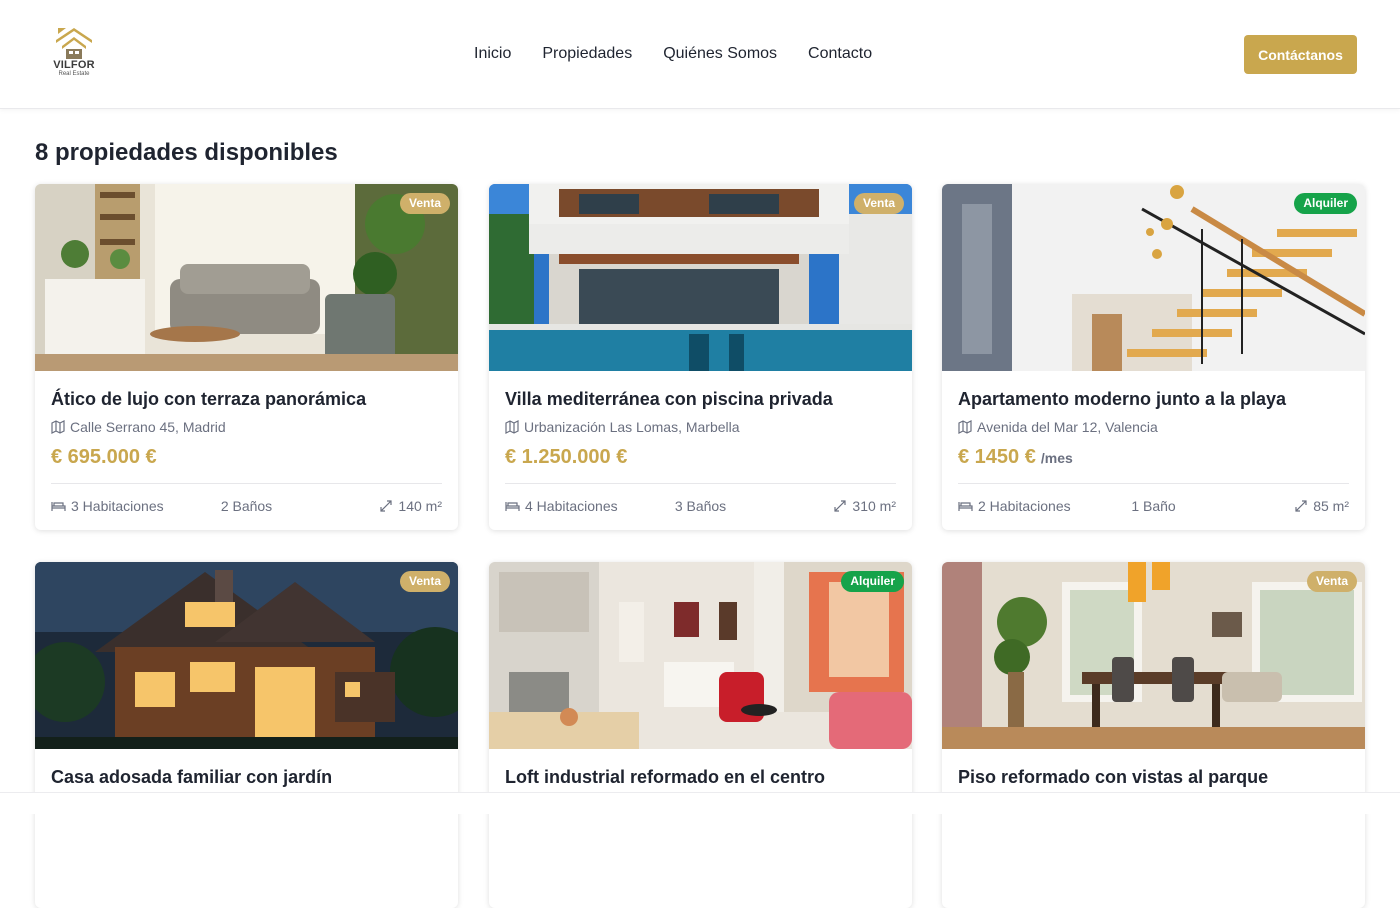 Image resolution: width=1400 pixels, height=908 pixels. What do you see at coordinates (492, 54) in the screenshot?
I see `nav-inicio: Inicio` at bounding box center [492, 54].